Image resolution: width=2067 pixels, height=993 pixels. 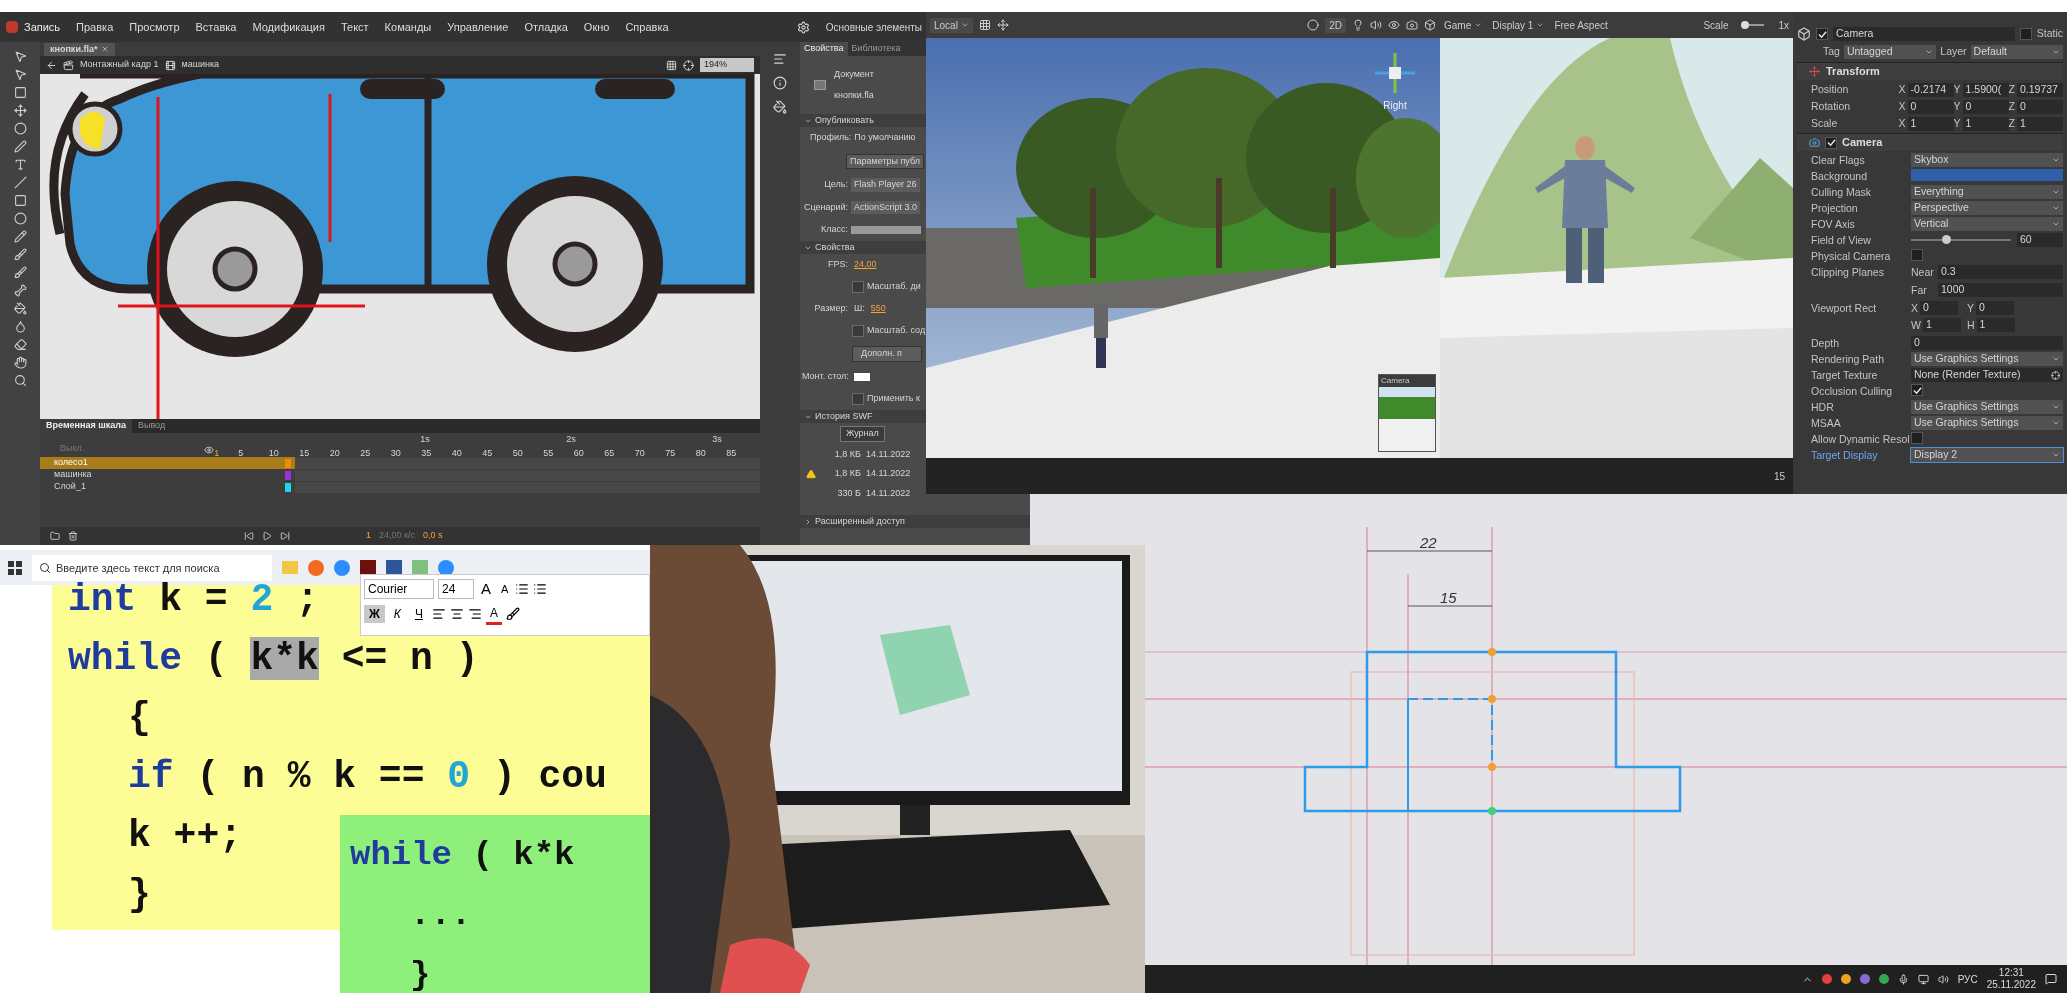 I want to click on pivot-dropdown: Local, so click(x=951, y=25).